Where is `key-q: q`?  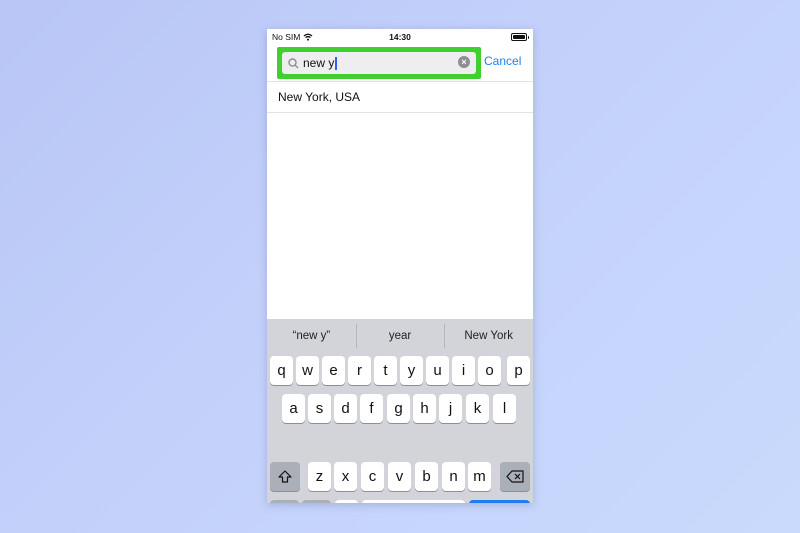 key-q: q is located at coordinates (281, 370).